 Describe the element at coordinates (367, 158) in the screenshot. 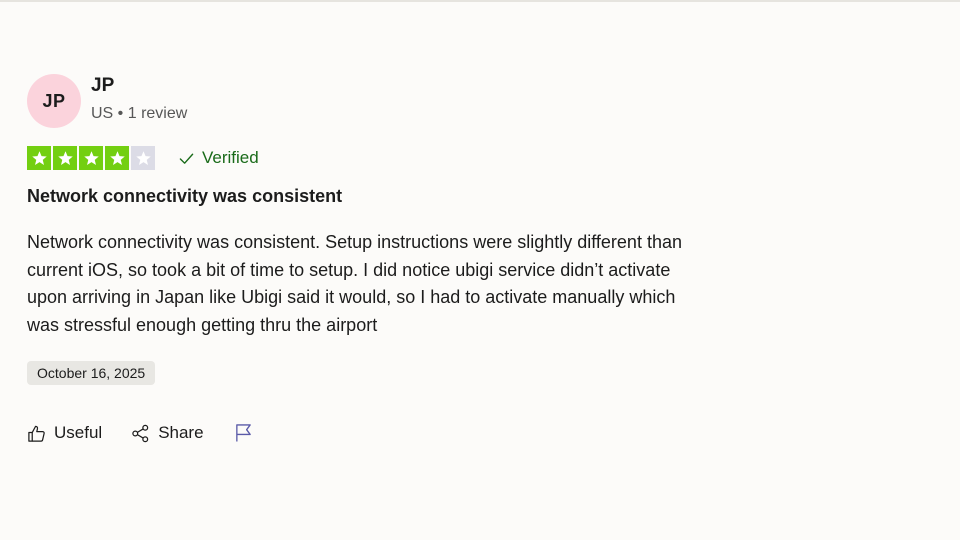

I see `rating-row: Verified` at that location.